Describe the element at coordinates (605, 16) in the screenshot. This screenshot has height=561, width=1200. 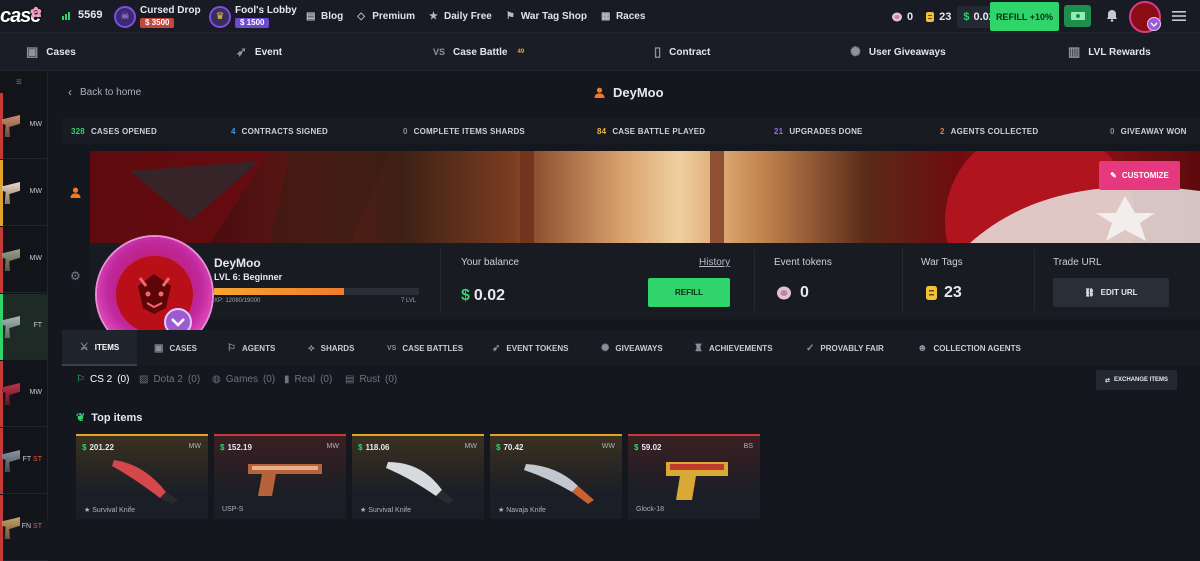
I see `checkered-flag-icon: ▦` at that location.